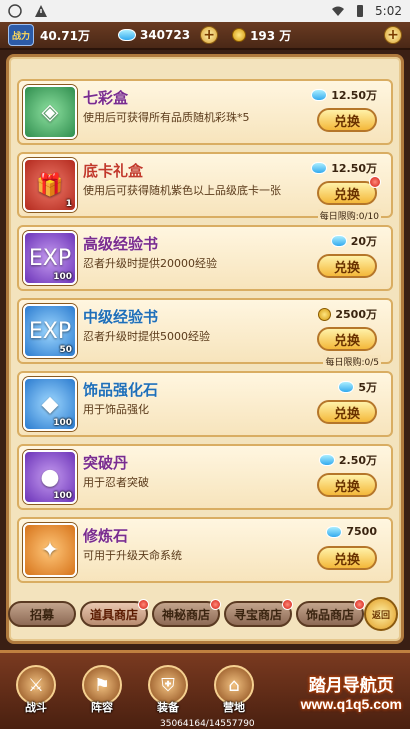 The width and height of the screenshot is (410, 729). I want to click on tab-label: 饰品商店, so click(329, 614).